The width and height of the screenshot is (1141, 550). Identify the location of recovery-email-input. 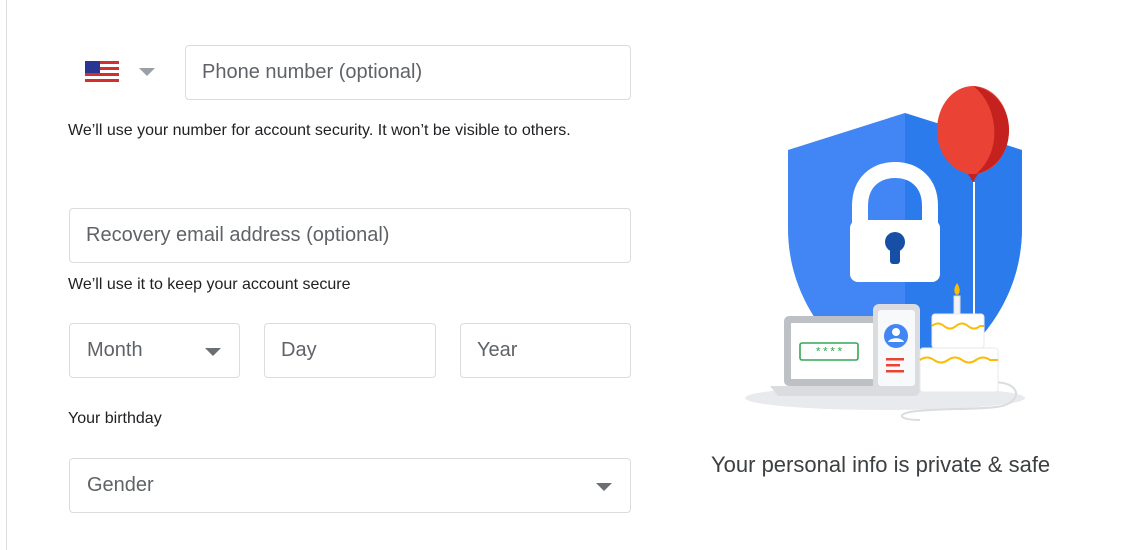
(350, 235).